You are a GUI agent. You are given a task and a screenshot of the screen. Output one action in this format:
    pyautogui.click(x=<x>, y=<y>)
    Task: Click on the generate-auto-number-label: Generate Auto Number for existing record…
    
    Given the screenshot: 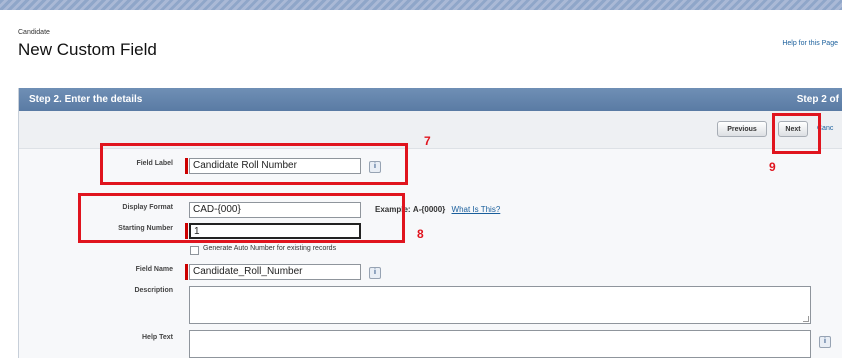 What is the action you would take?
    pyautogui.click(x=270, y=248)
    